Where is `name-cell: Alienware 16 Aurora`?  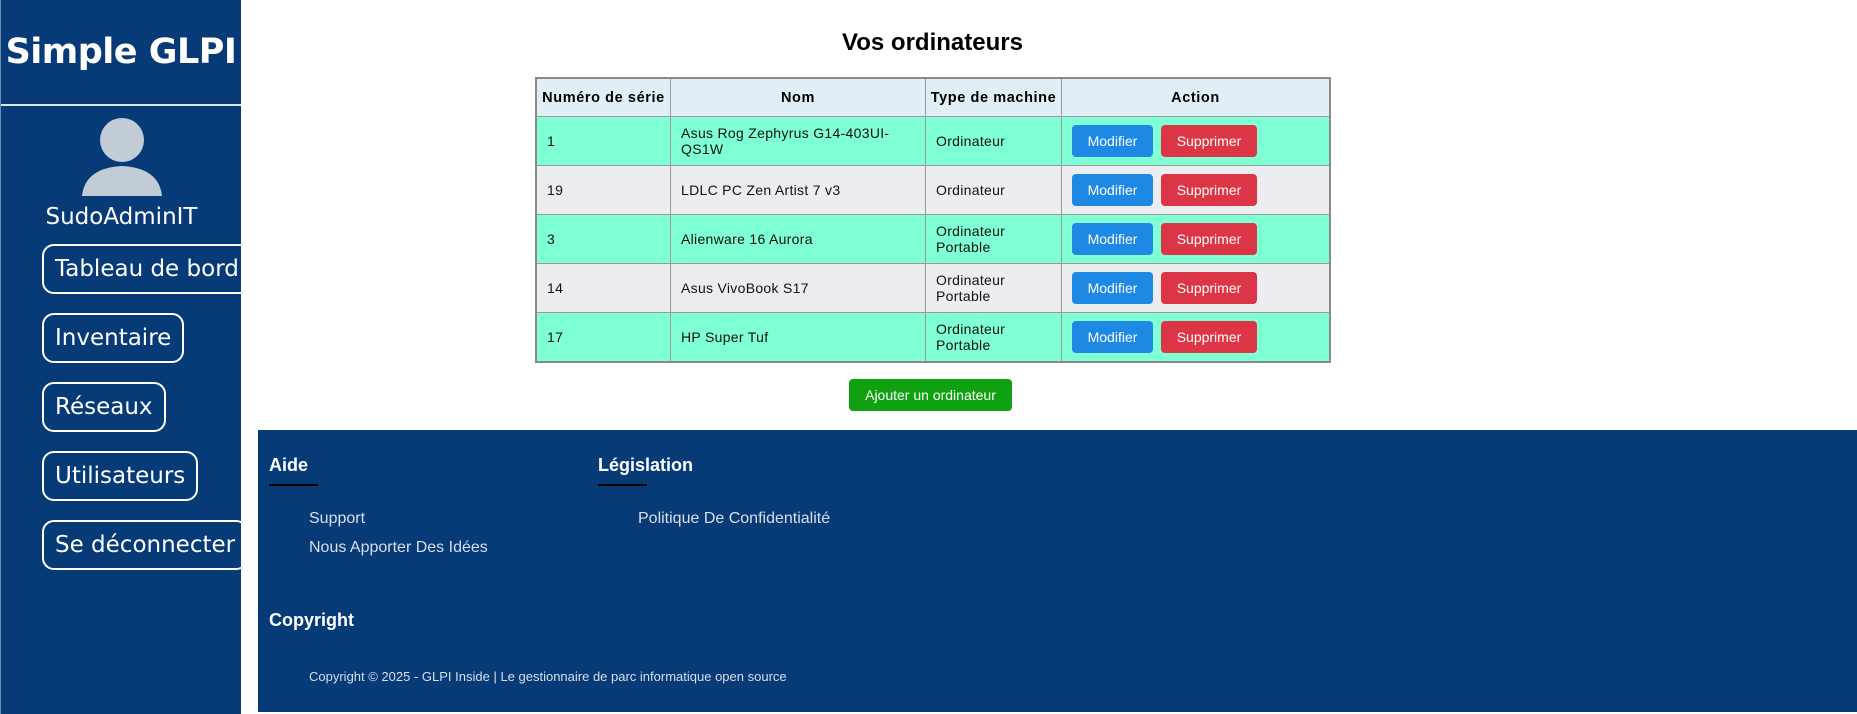 name-cell: Alienware 16 Aurora is located at coordinates (798, 239).